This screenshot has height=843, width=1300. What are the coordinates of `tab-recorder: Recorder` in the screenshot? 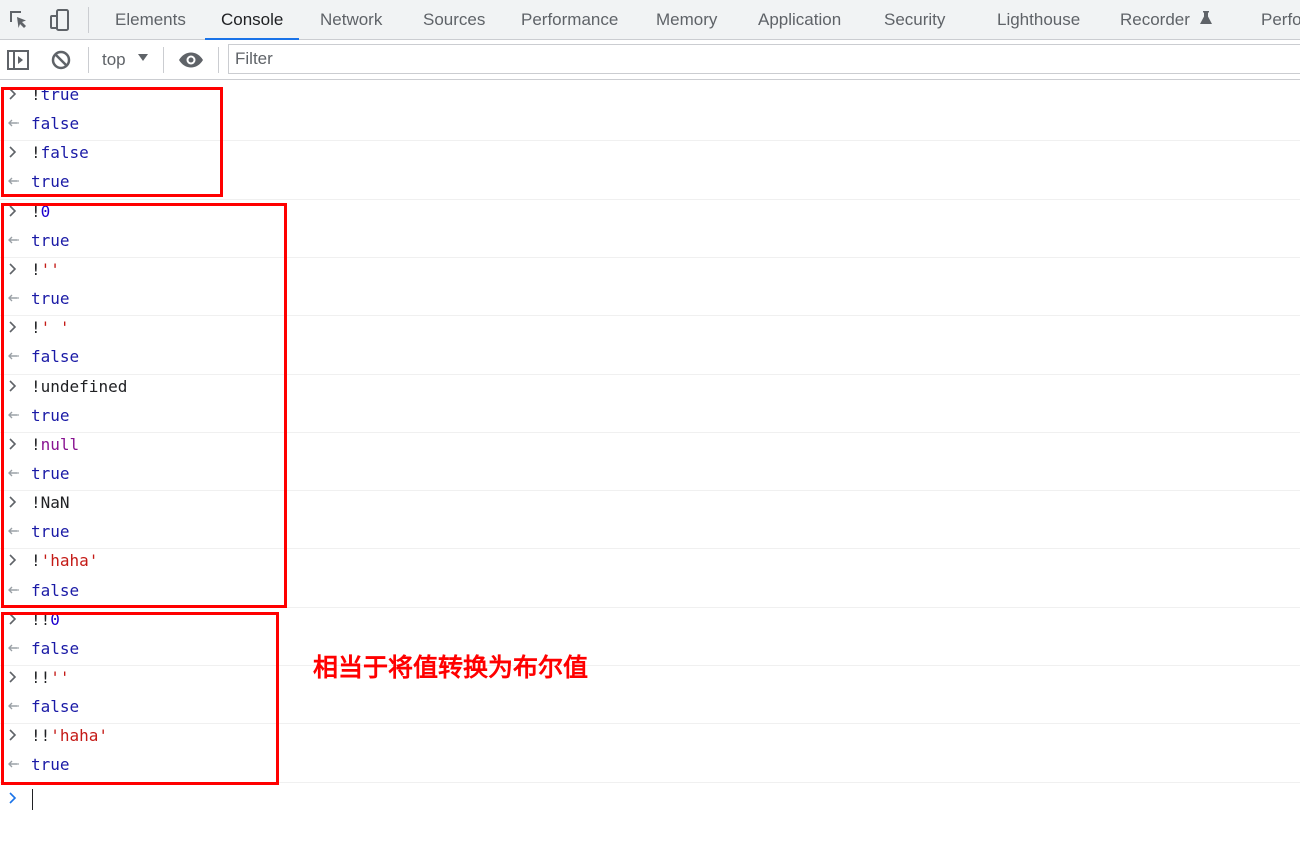 It's located at (1166, 19).